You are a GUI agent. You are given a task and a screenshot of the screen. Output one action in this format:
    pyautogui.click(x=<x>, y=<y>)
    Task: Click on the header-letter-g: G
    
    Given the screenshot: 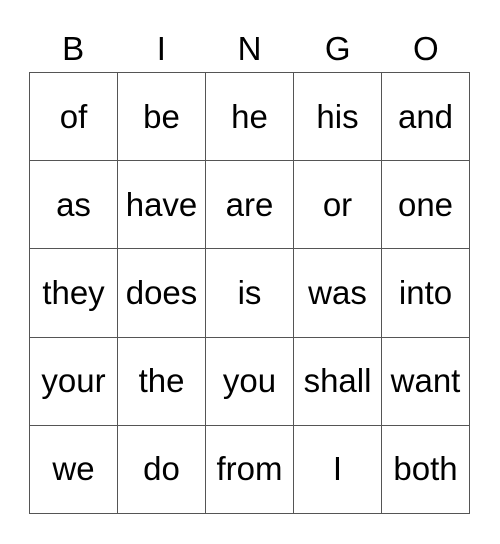 What is the action you would take?
    pyautogui.click(x=337, y=48)
    